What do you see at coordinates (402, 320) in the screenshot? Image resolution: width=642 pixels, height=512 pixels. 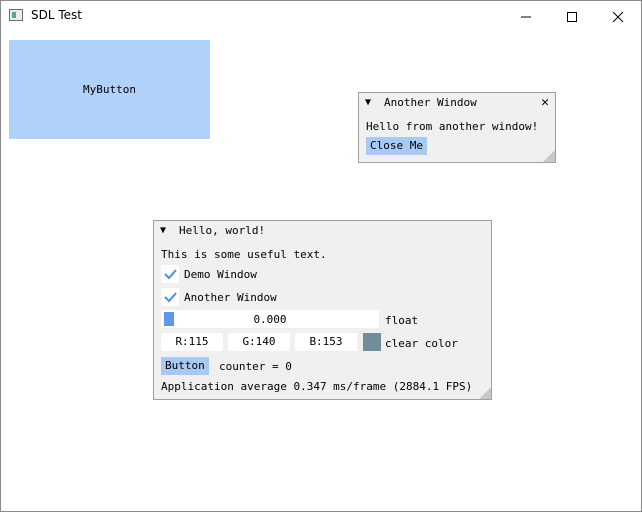 I see `float-label: float` at bounding box center [402, 320].